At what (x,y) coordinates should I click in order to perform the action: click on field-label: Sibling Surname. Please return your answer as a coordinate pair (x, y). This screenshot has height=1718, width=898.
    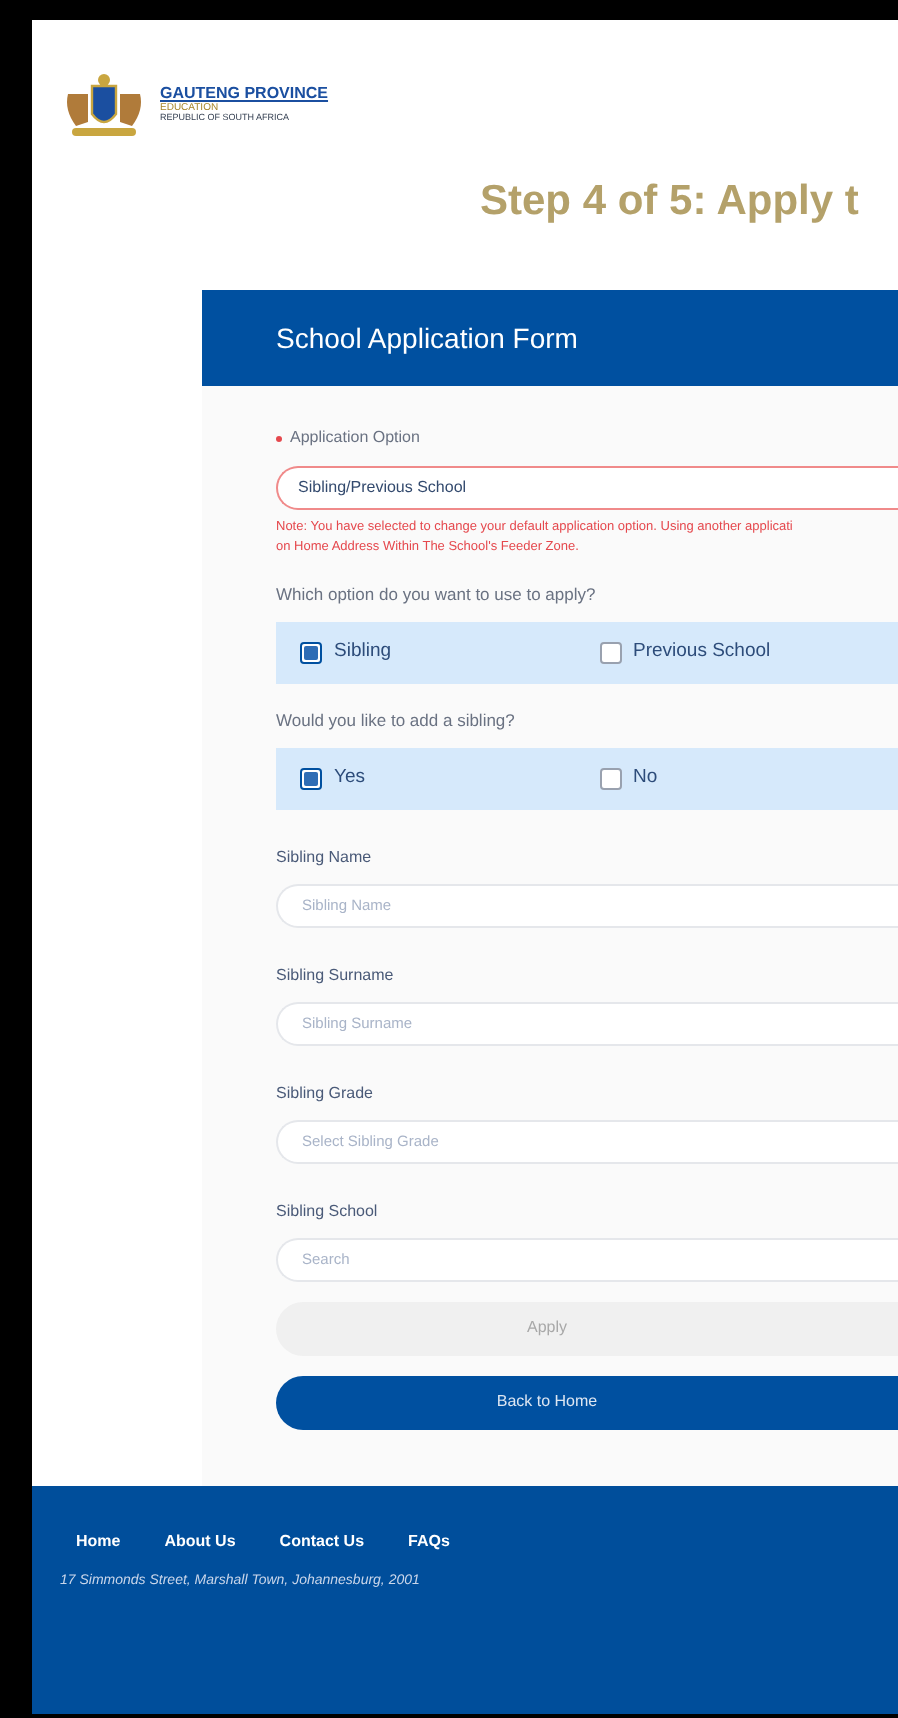
    Looking at the image, I should click on (336, 975).